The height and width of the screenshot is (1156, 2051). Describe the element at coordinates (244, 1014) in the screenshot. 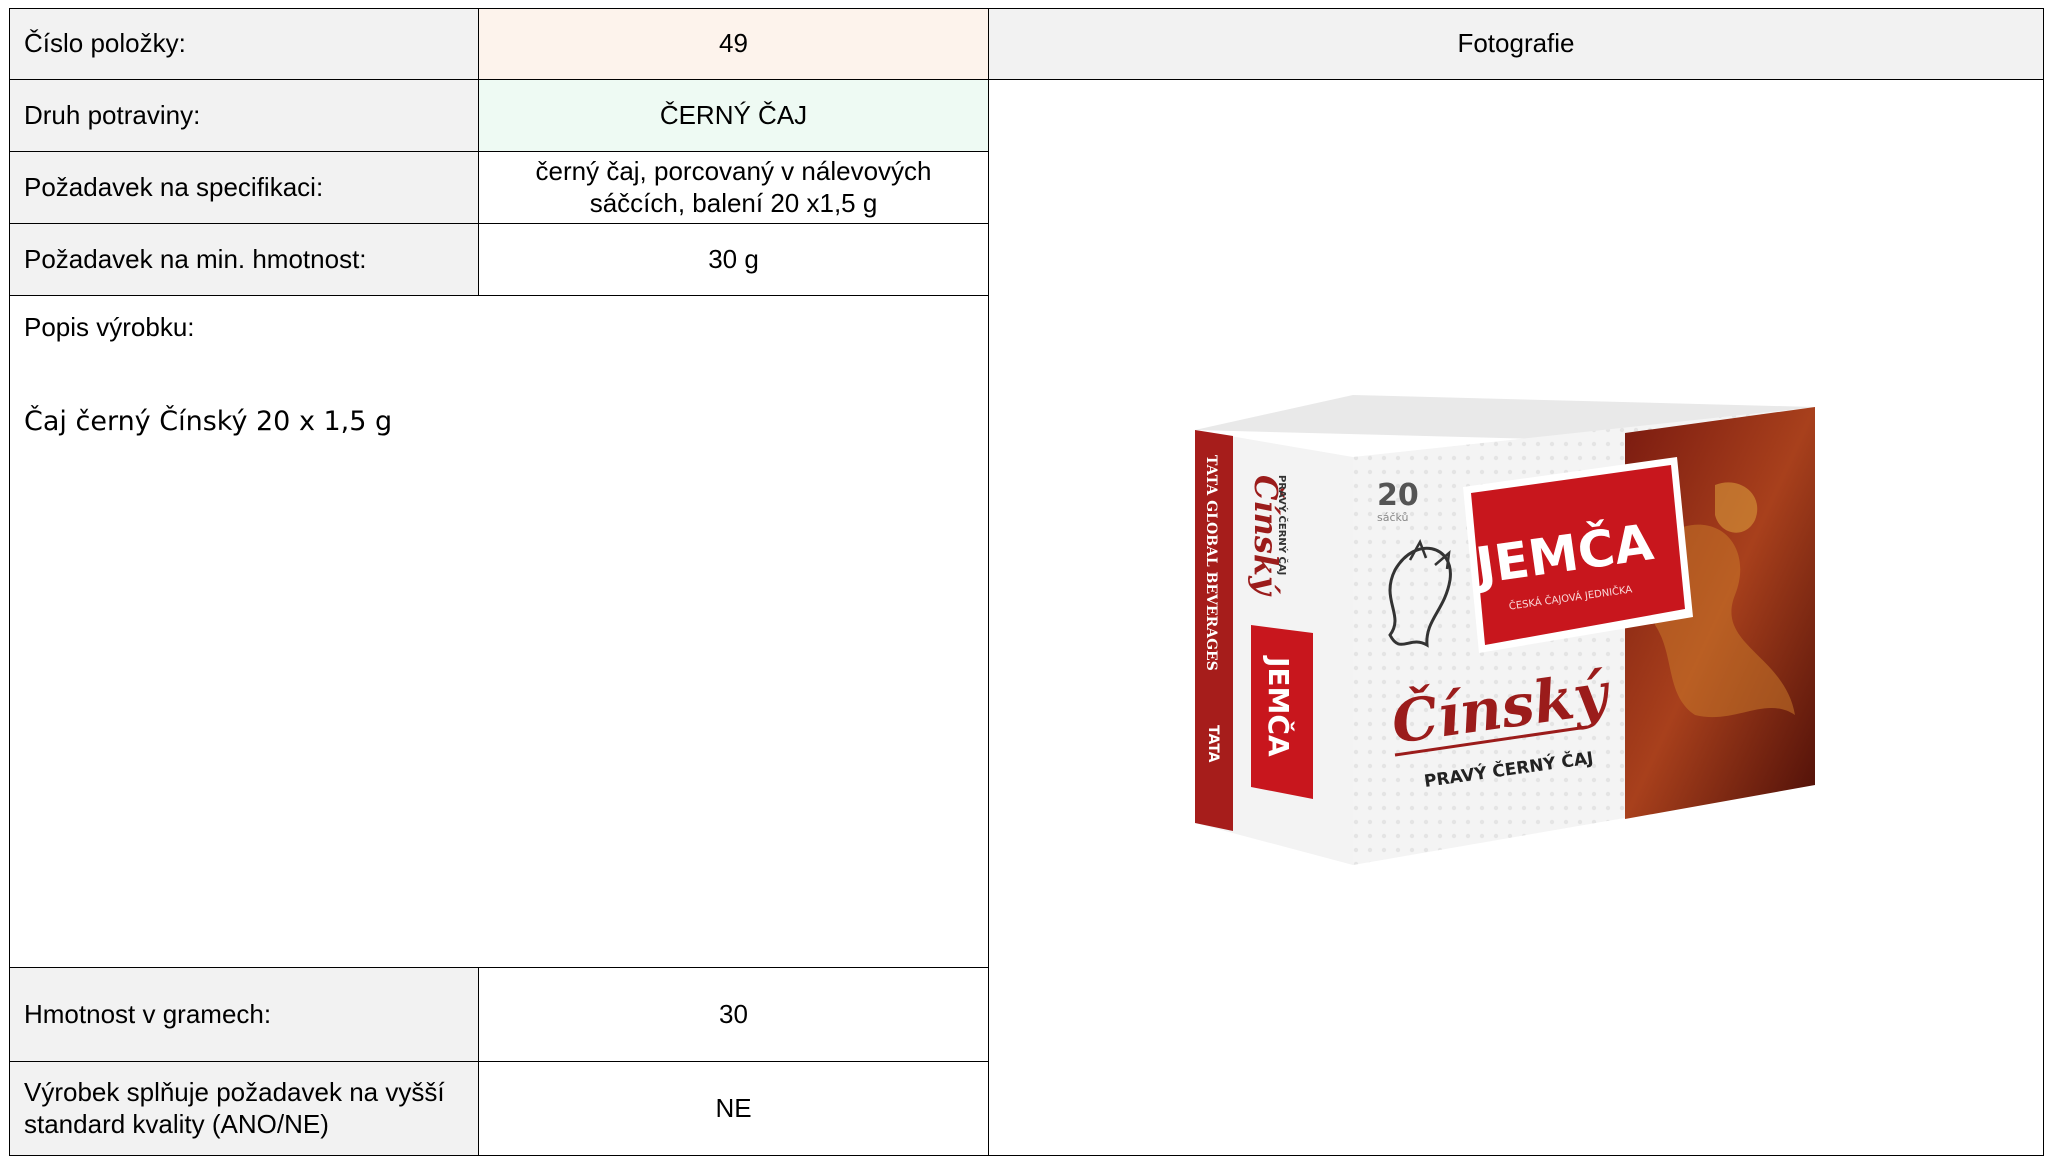

I see `weight-label: Hmotnost v gramech:` at that location.